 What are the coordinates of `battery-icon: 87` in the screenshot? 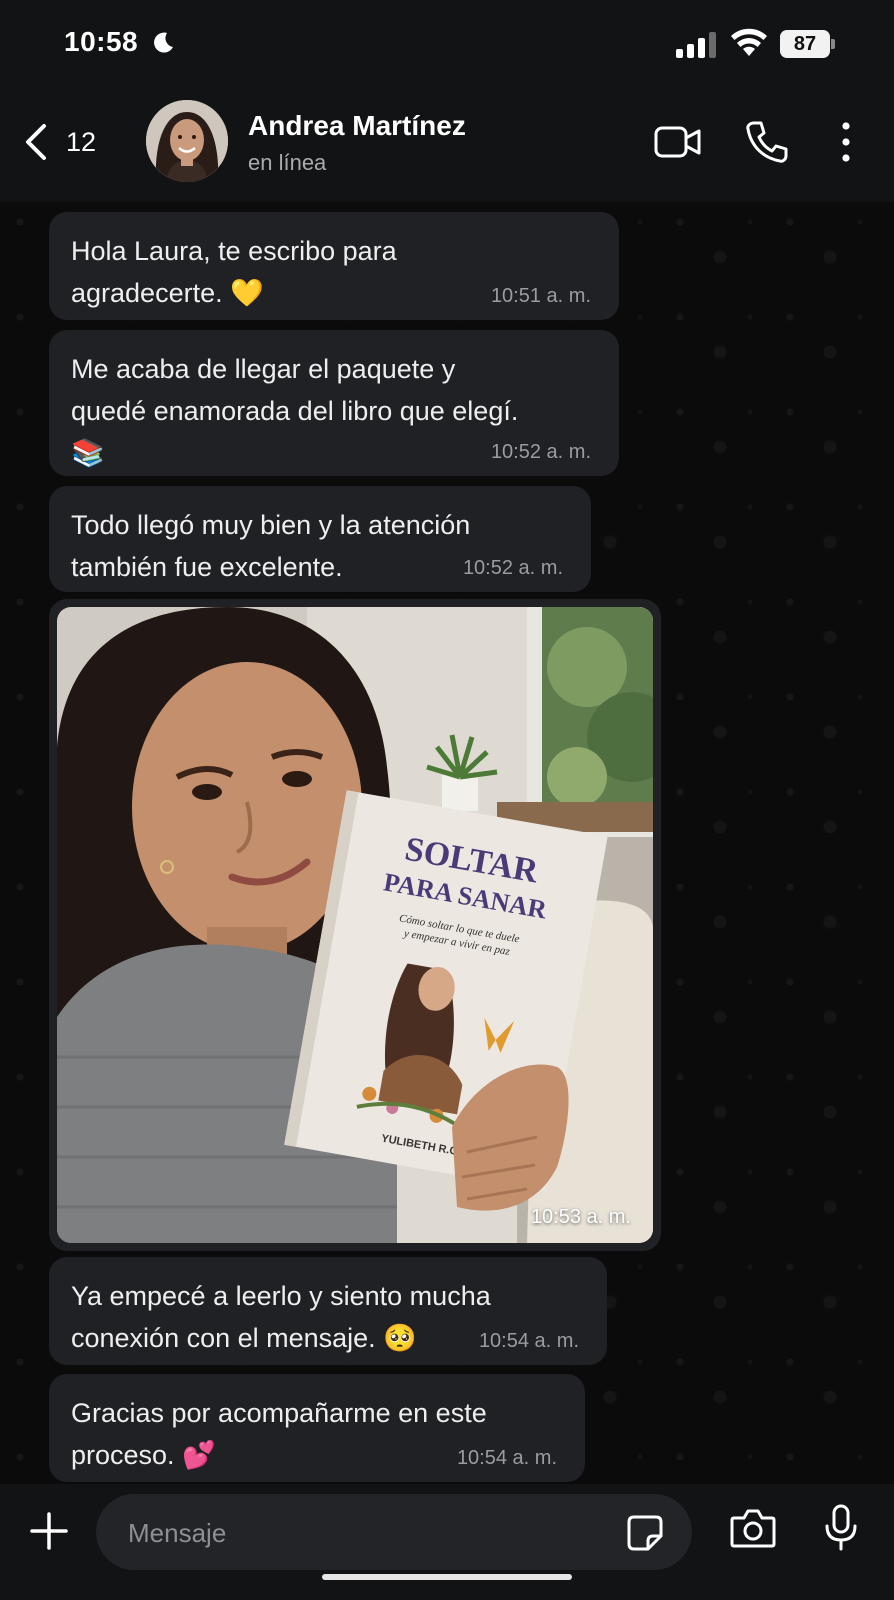 It's located at (807, 44).